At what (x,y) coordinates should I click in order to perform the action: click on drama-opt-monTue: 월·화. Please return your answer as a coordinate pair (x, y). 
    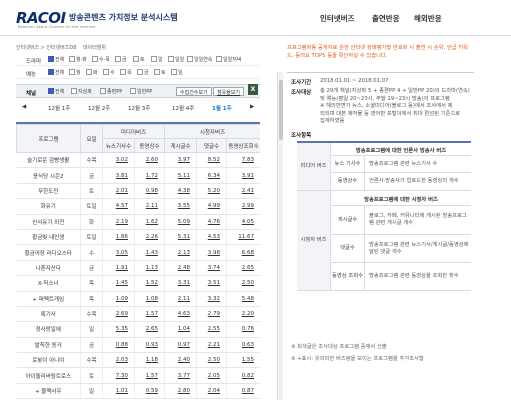
    Looking at the image, I should click on (78, 59).